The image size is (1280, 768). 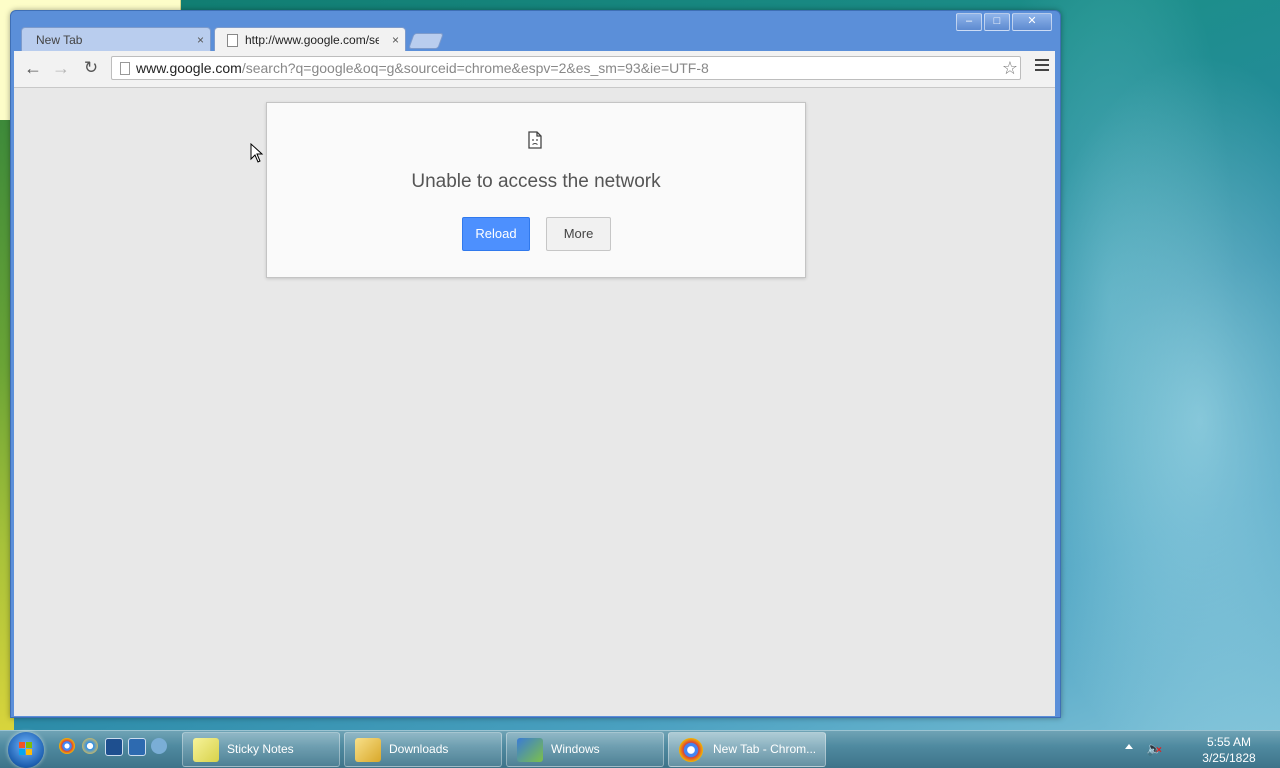 I want to click on reload-icon: ↻, so click(x=91, y=68).